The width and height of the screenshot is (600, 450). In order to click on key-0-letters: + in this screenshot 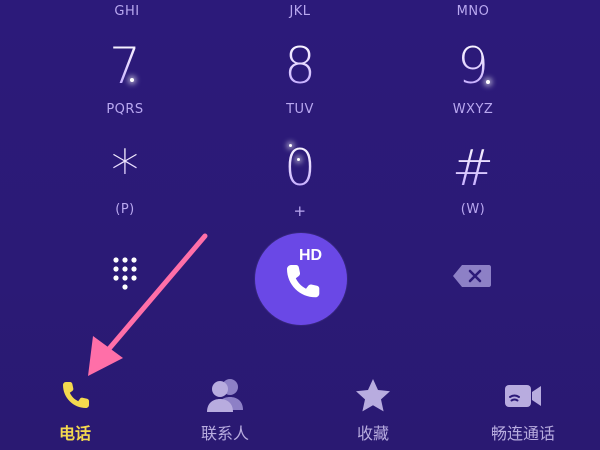, I will do `click(300, 211)`.